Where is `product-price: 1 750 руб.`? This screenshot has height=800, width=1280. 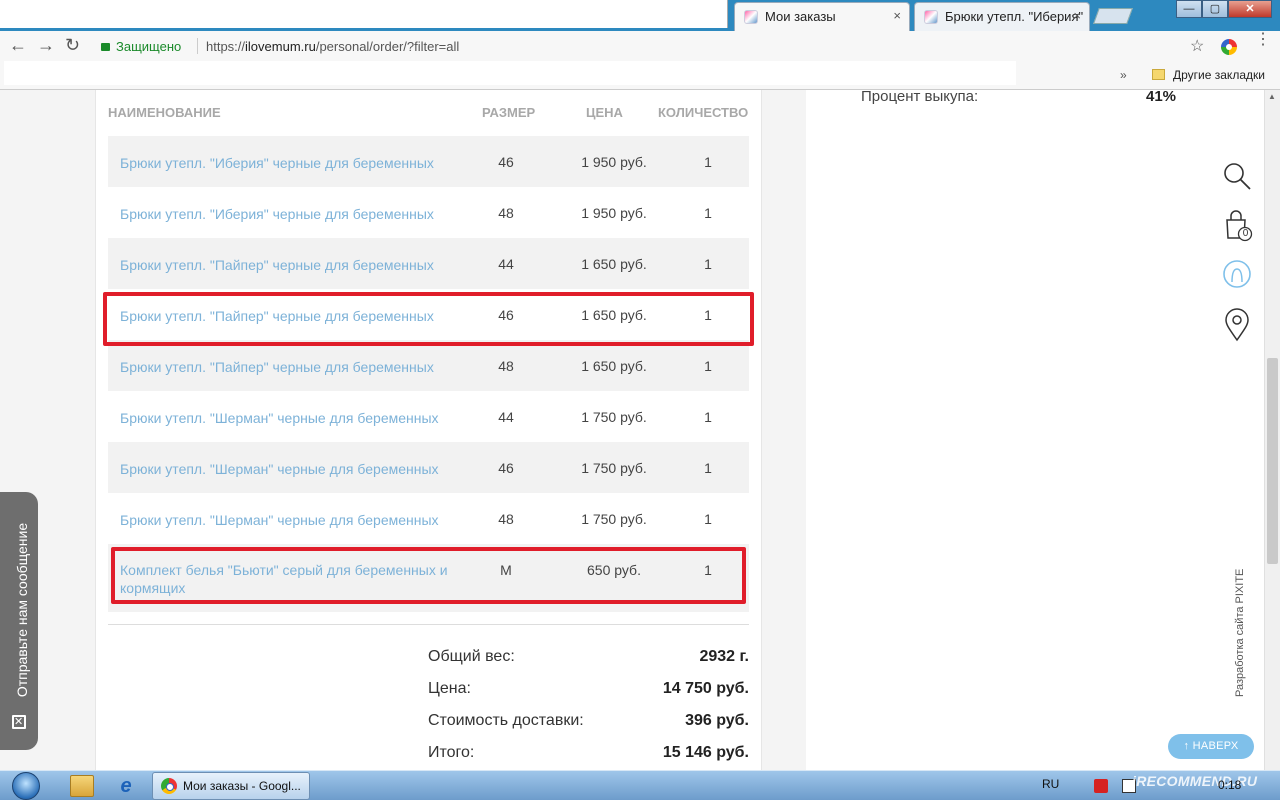 product-price: 1 750 руб. is located at coordinates (614, 468).